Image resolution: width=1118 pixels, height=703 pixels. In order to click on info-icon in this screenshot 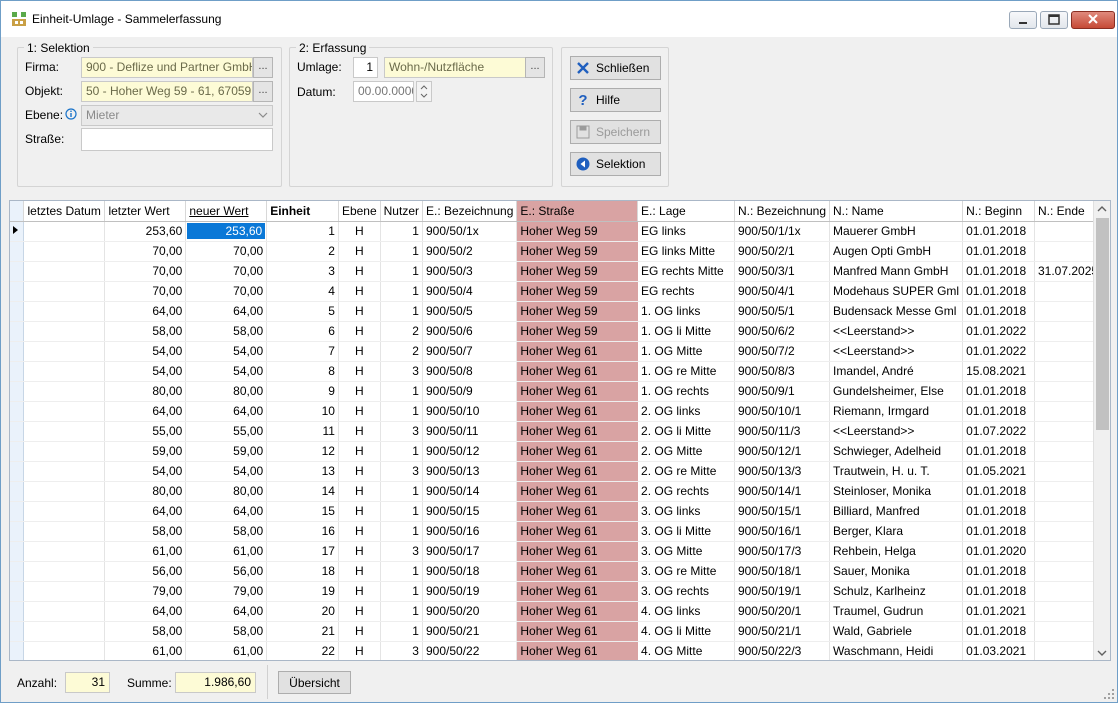, I will do `click(71, 114)`.